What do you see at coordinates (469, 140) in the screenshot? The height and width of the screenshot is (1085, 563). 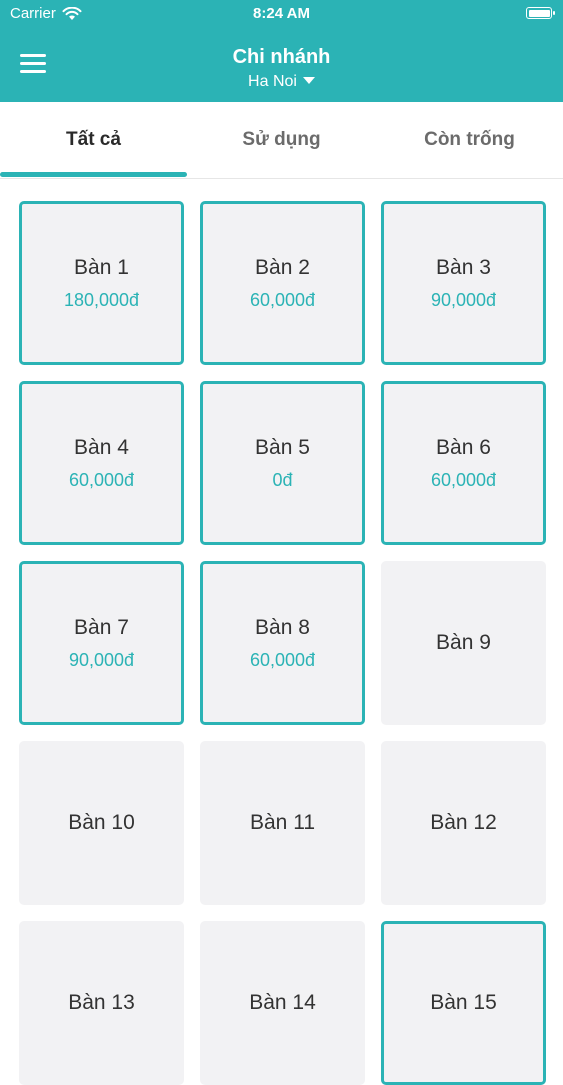 I see `tab-available: Còn trống` at bounding box center [469, 140].